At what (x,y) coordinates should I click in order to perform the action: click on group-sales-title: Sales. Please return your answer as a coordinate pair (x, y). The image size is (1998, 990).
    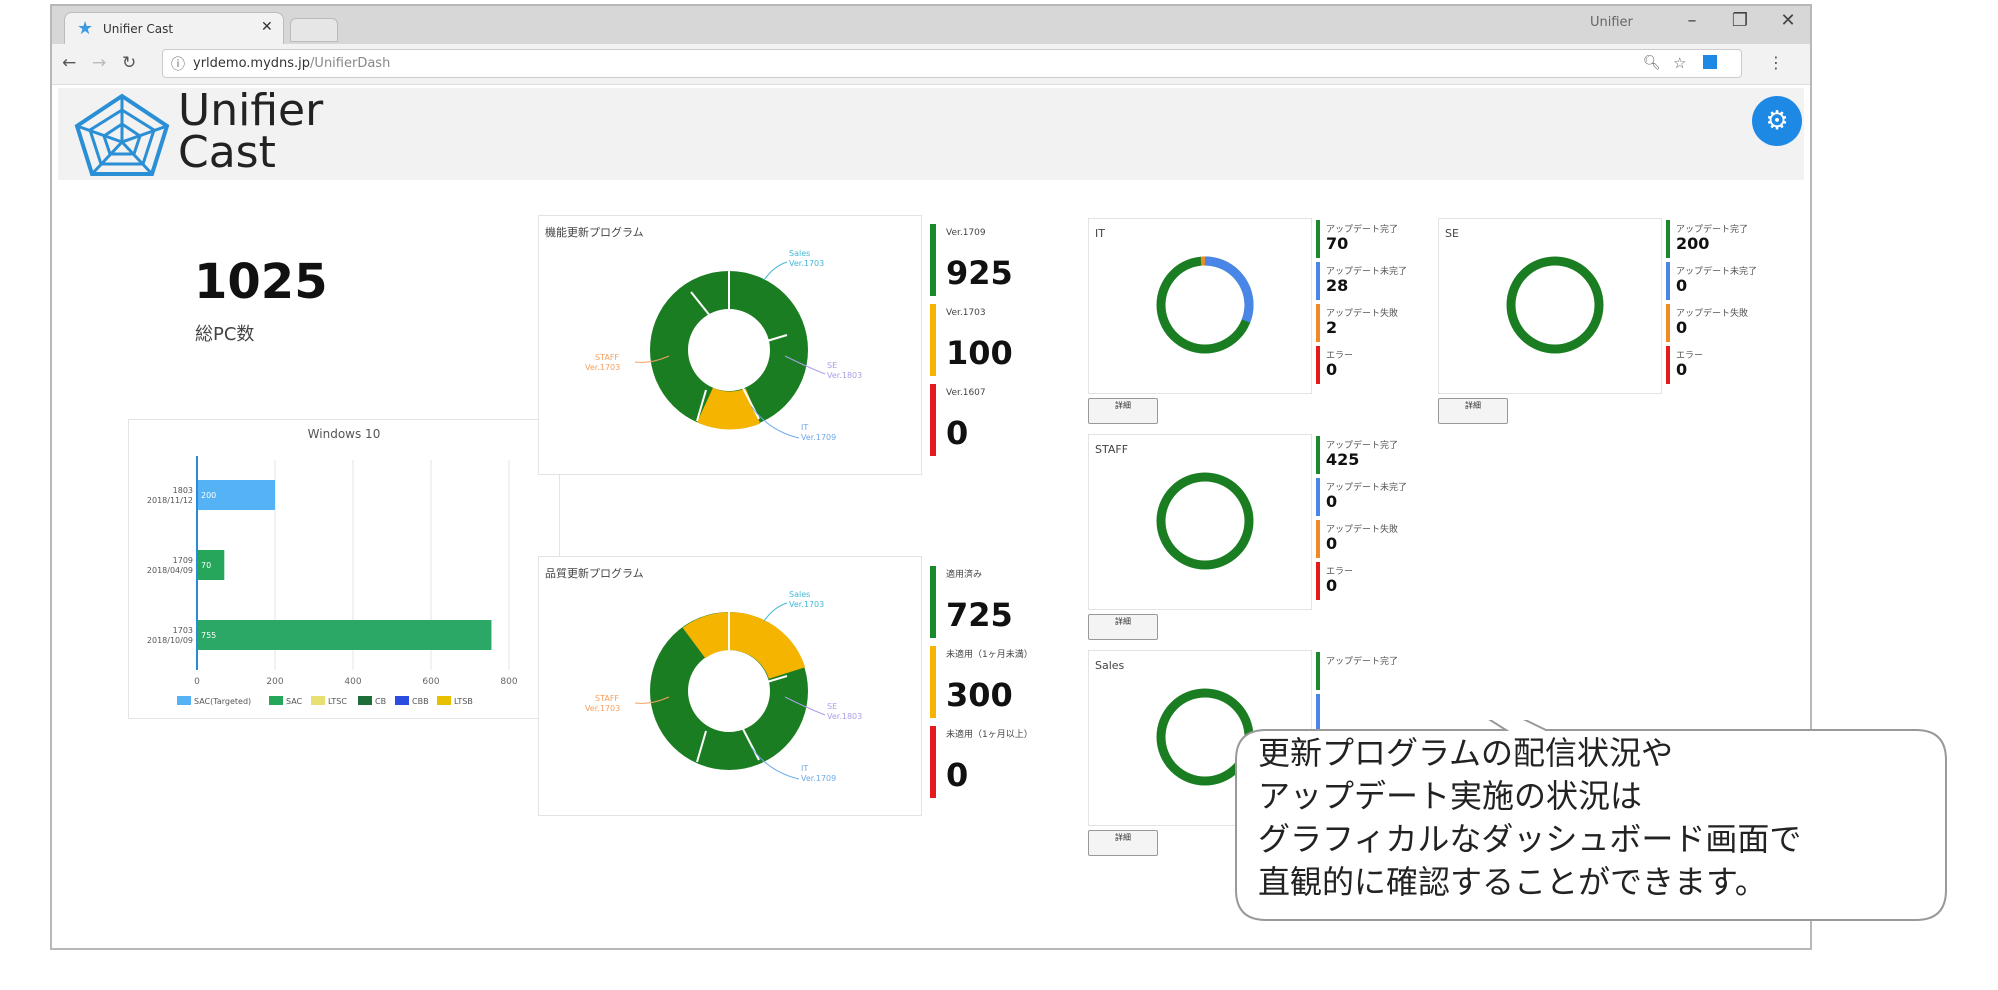
    Looking at the image, I should click on (1110, 665).